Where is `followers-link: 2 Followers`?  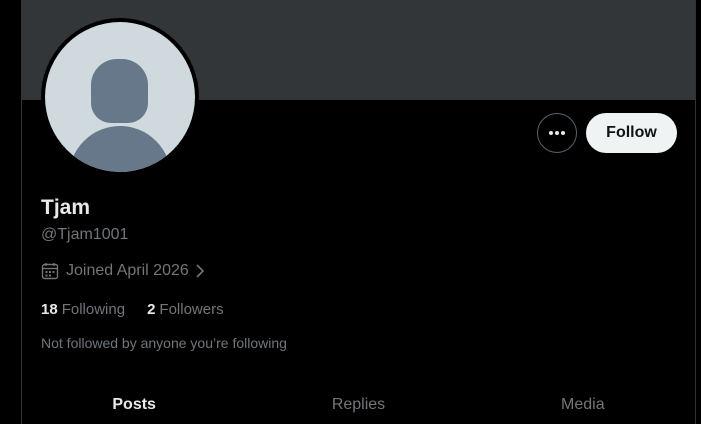 followers-link: 2 Followers is located at coordinates (185, 310).